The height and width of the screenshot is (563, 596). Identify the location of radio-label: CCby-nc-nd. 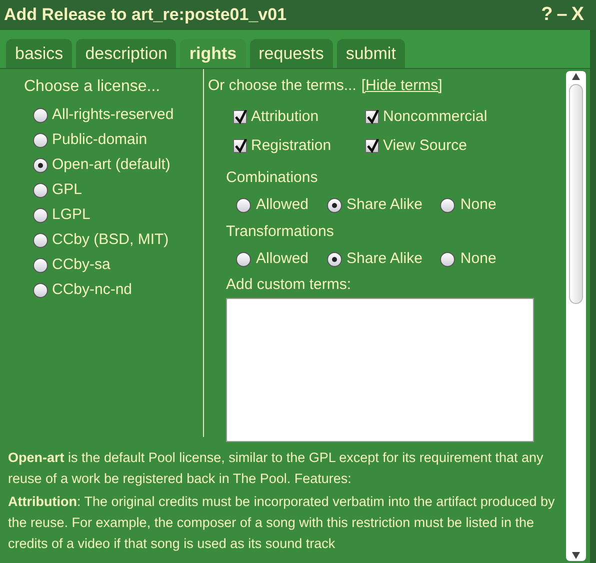
(92, 290).